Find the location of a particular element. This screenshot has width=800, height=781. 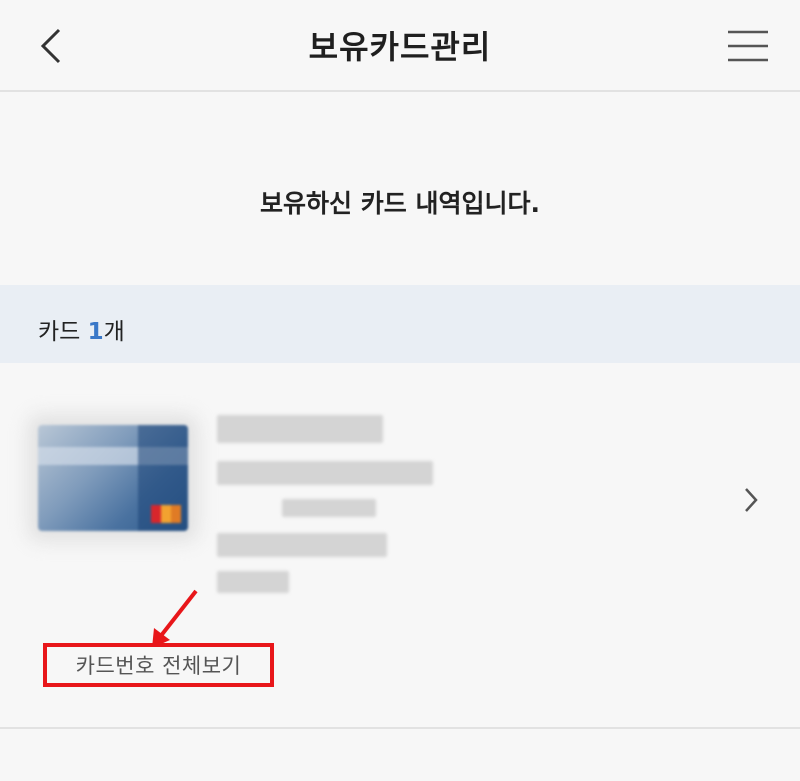

credit-card-image is located at coordinates (113, 478).